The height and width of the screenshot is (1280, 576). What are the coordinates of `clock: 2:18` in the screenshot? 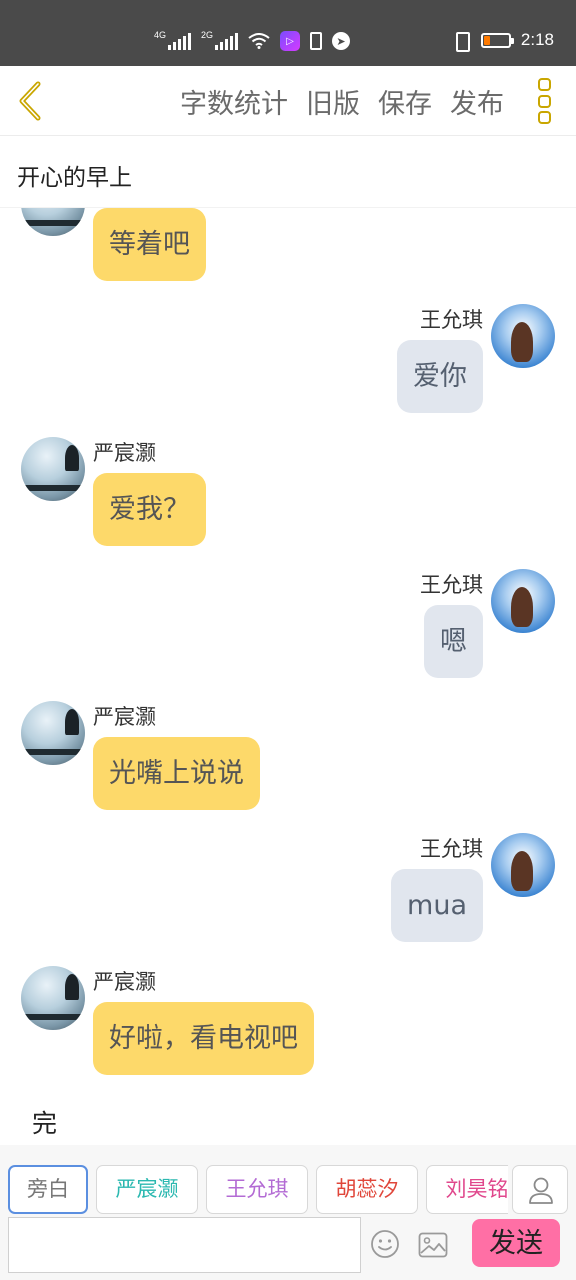 It's located at (537, 39).